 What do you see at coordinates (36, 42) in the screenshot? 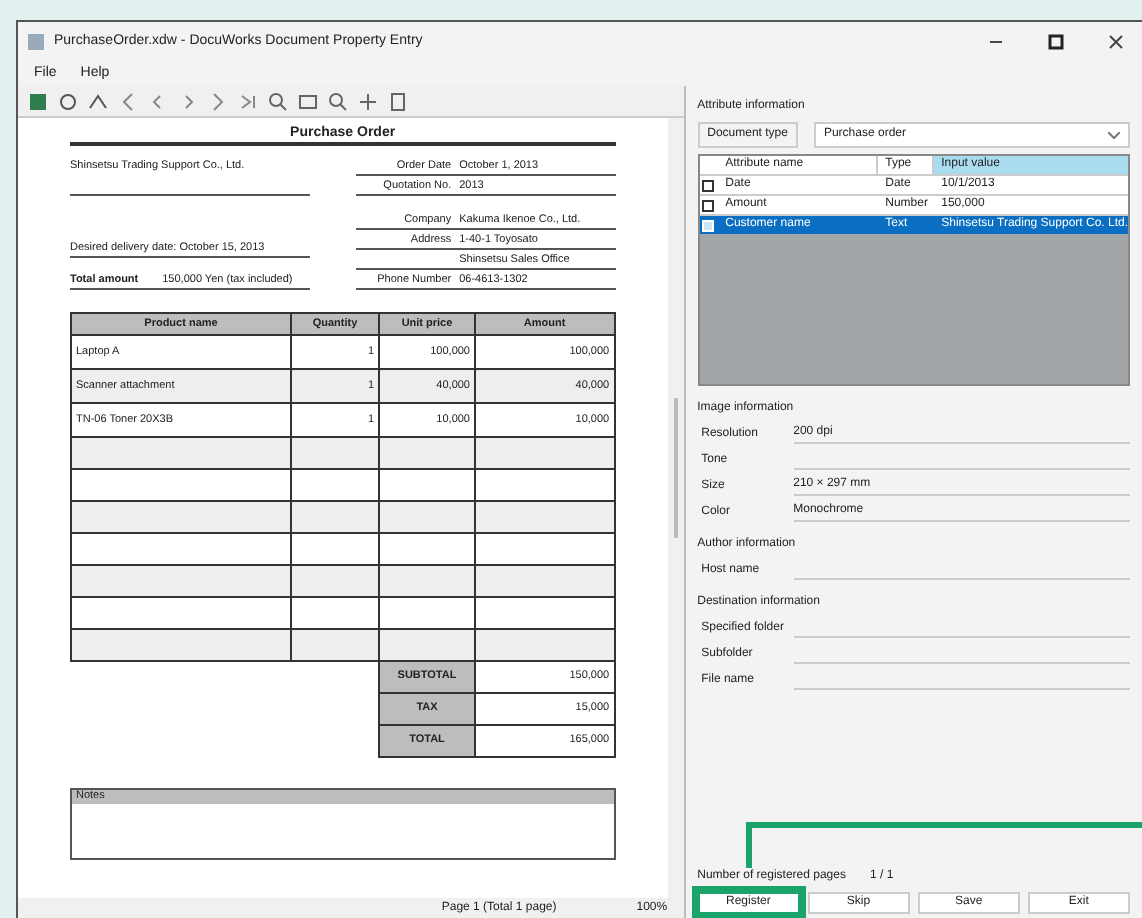
I see `app-icon` at bounding box center [36, 42].